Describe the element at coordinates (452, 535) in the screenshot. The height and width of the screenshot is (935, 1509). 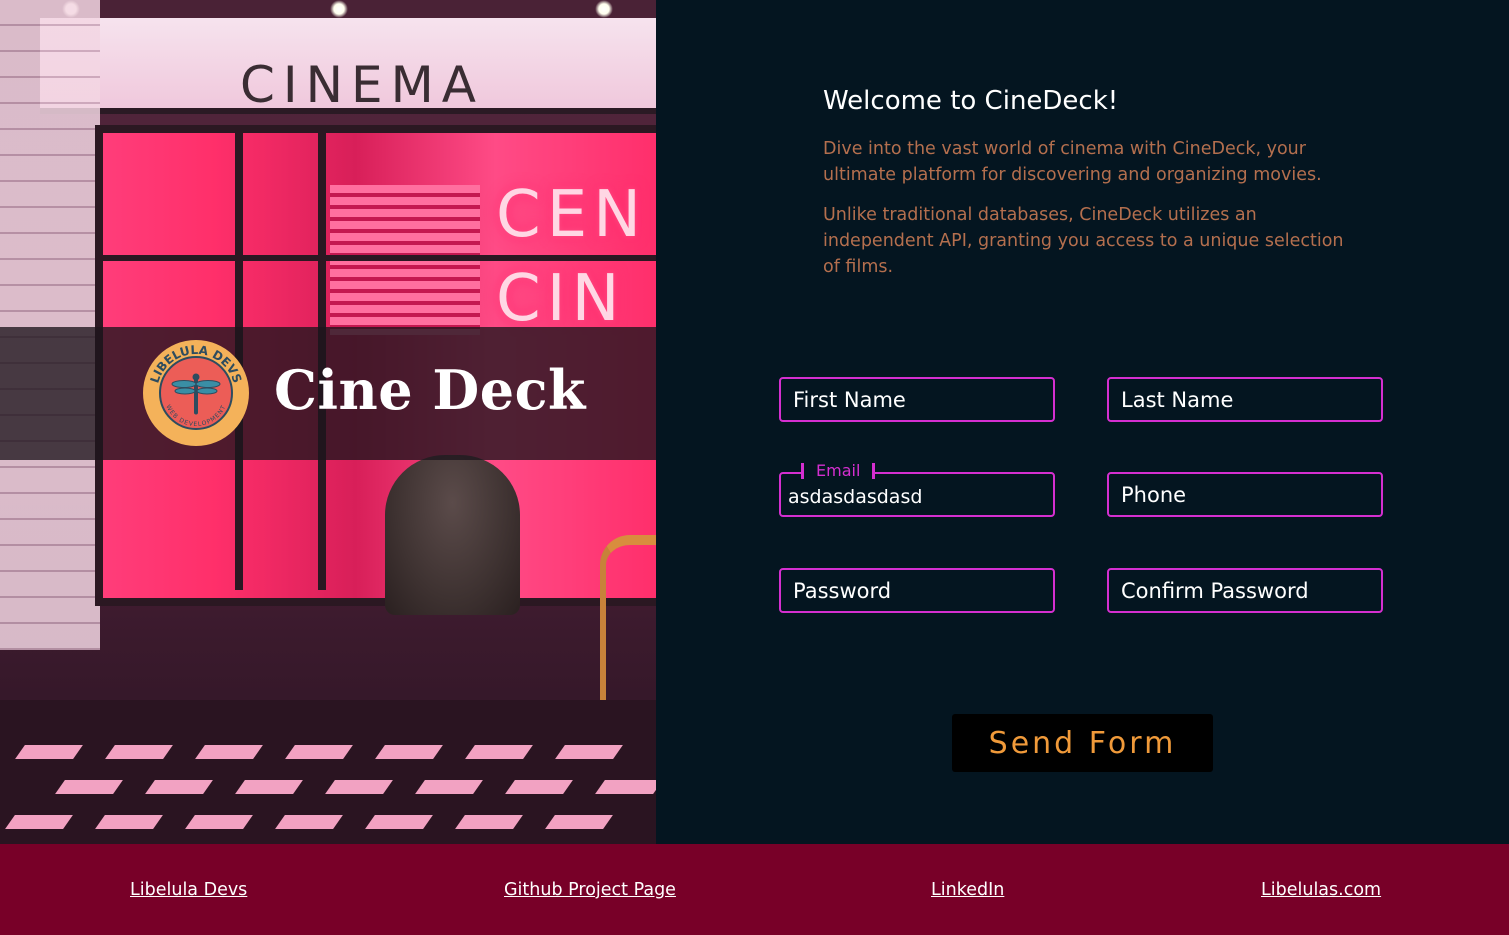
I see `seated-person` at that location.